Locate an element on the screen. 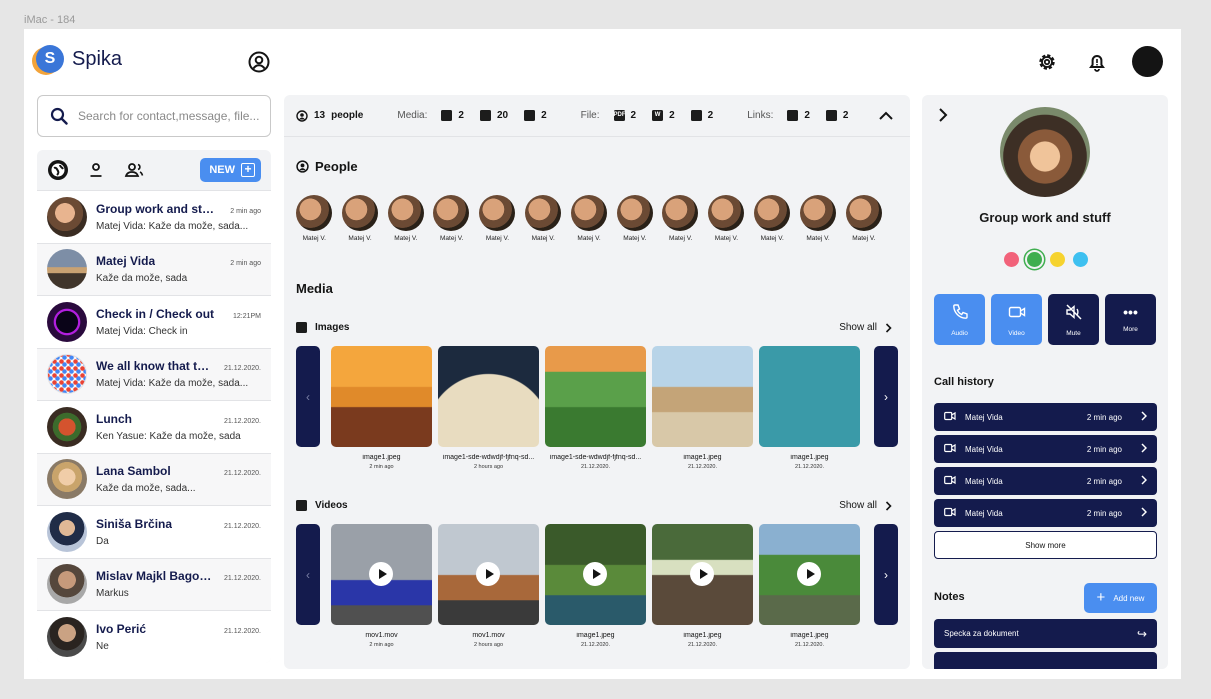  file-name: mov1.mov is located at coordinates (381, 635).